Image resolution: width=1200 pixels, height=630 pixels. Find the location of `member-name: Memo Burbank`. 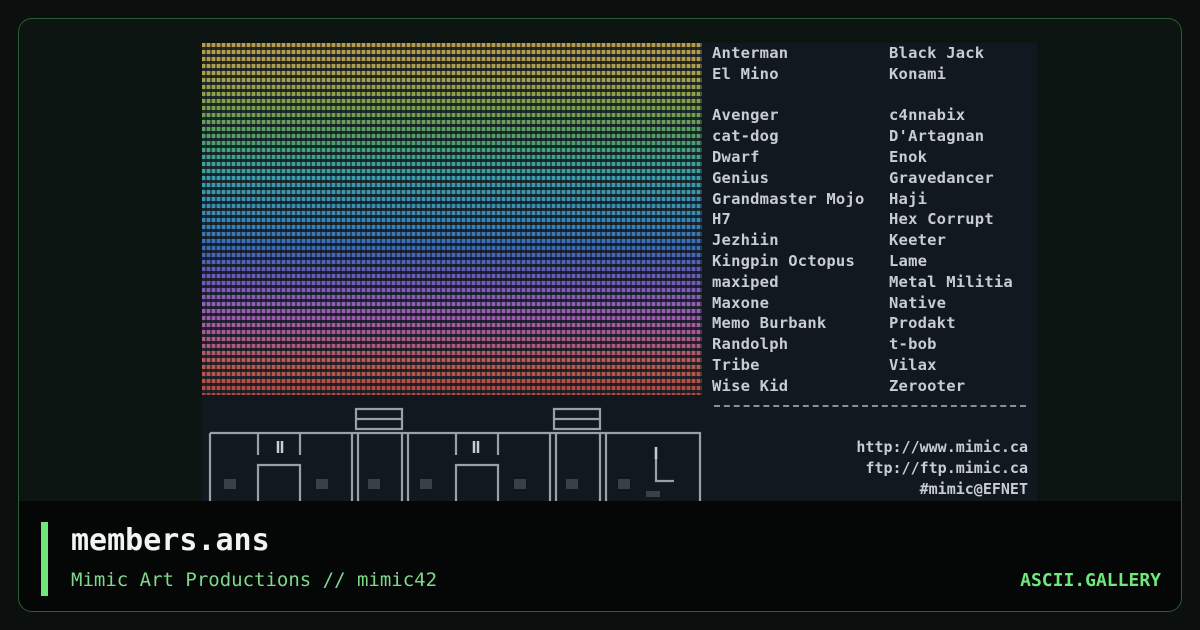

member-name: Memo Burbank is located at coordinates (769, 323).